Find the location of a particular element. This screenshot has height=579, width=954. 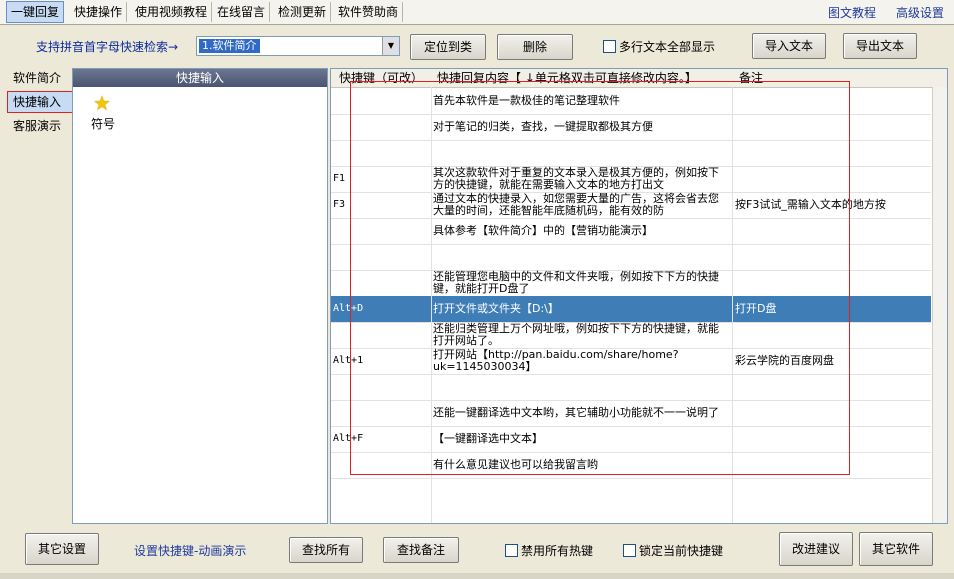

table-header: 快捷键（可改） 快捷回复内容【 ↓单元格双击可直接修改内容。】 备注 is located at coordinates (639, 78).